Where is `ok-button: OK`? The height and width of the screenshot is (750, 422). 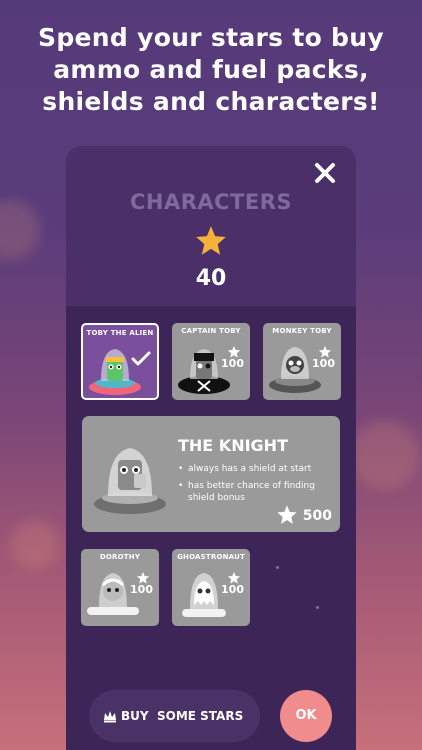
ok-button: OK is located at coordinates (306, 716).